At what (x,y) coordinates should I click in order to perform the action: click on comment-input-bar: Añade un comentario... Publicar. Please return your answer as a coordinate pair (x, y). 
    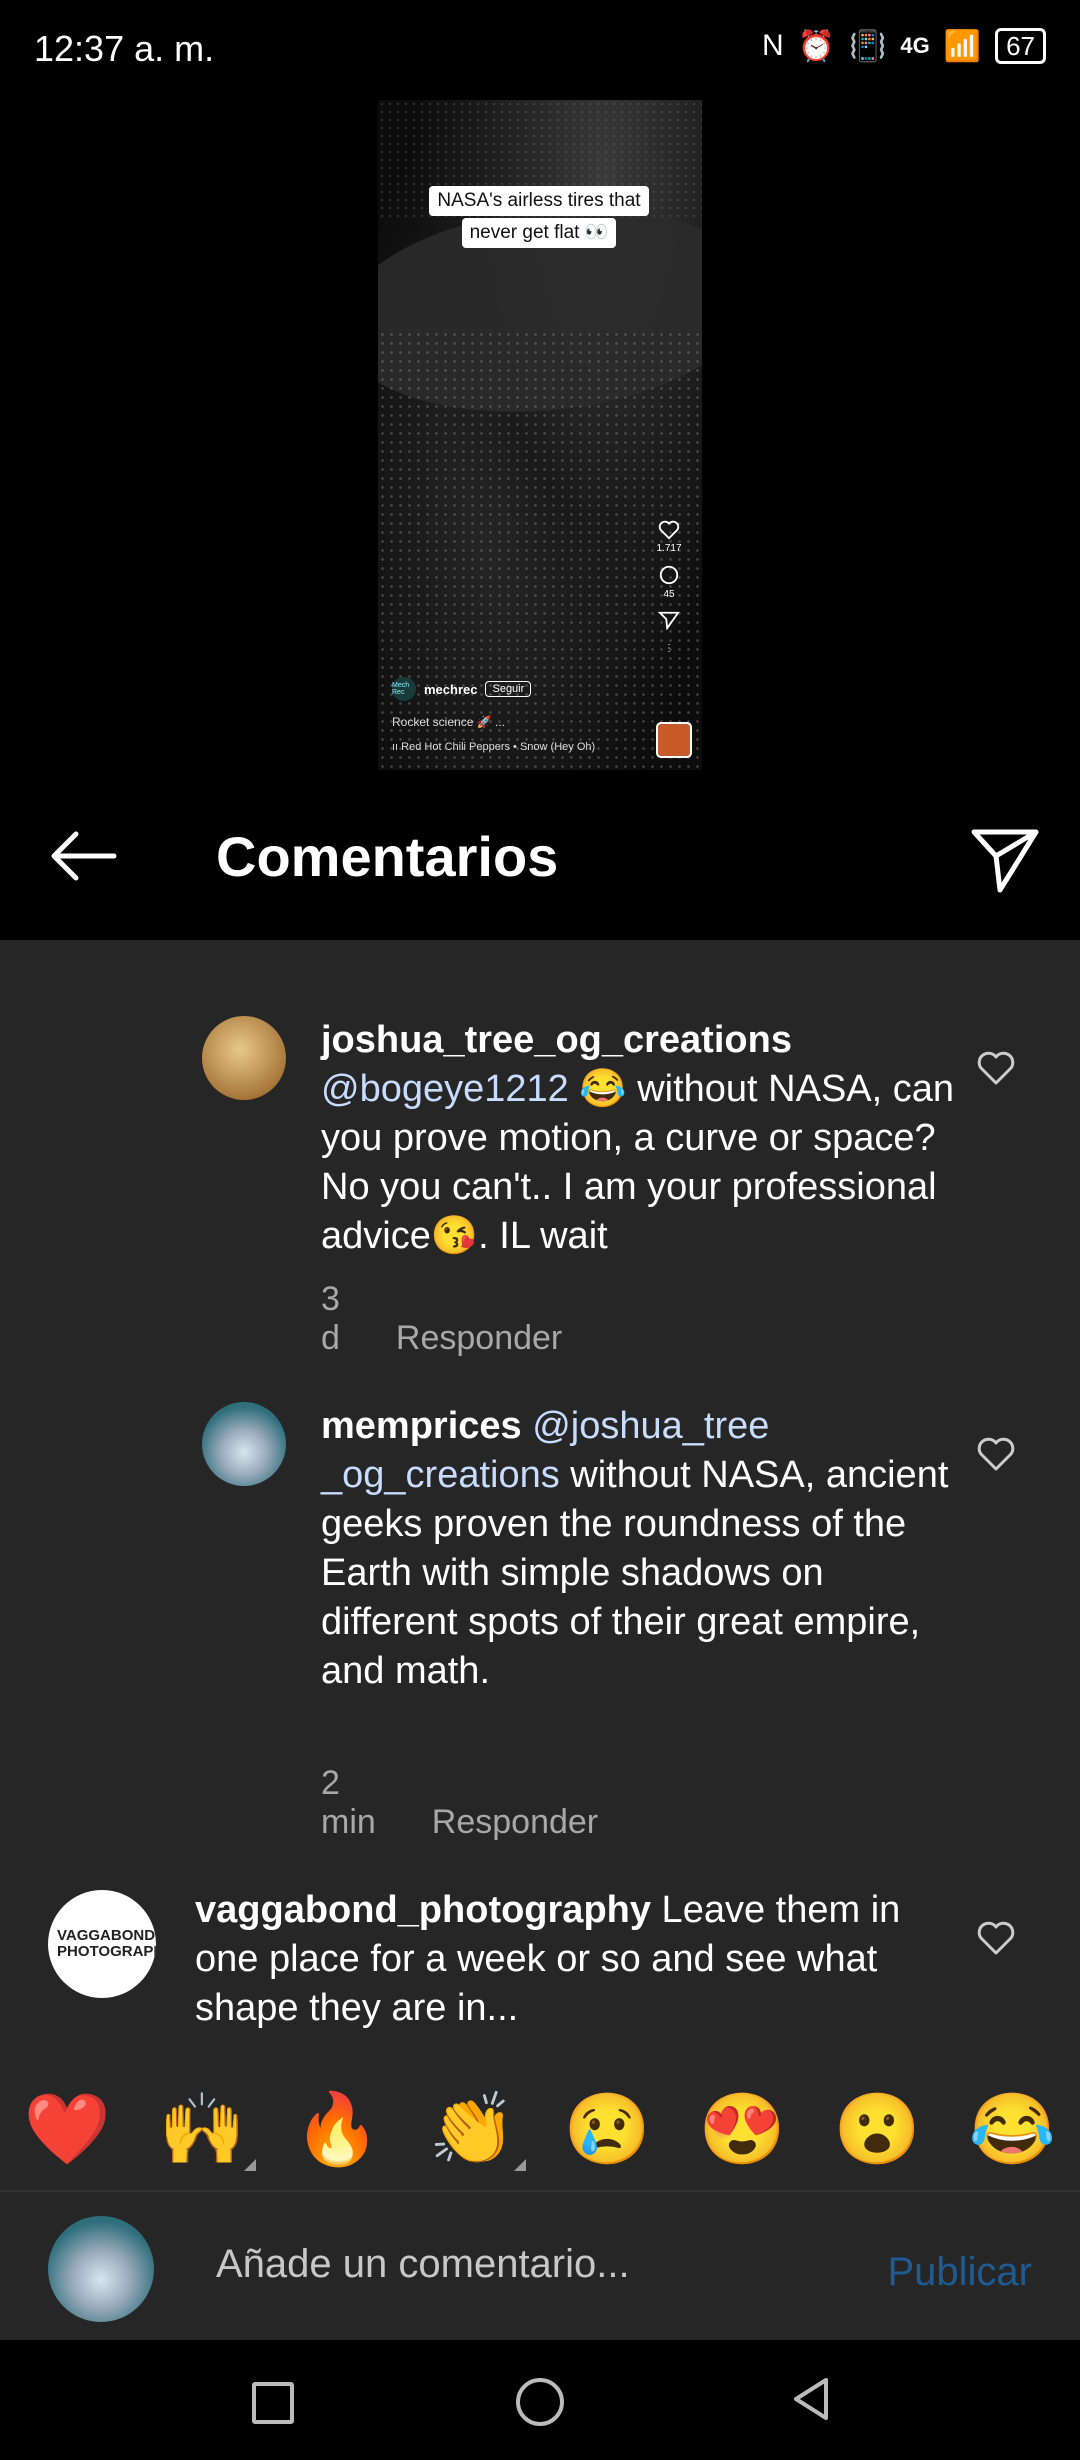
    Looking at the image, I should click on (540, 2266).